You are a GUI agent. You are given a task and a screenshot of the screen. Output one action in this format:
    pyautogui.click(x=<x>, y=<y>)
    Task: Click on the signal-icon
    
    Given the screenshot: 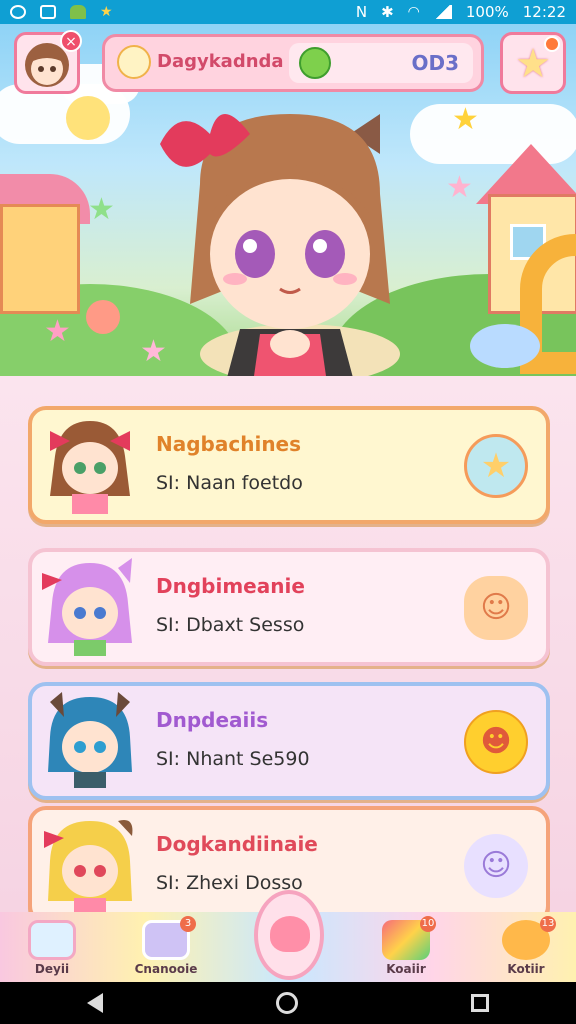 What is the action you would take?
    pyautogui.click(x=442, y=12)
    